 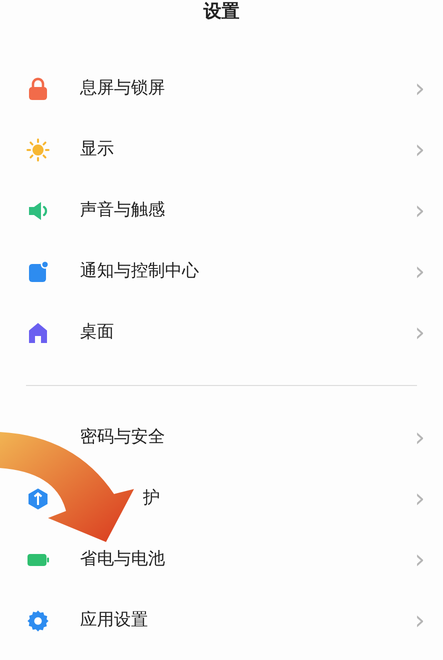 I want to click on row-label: 显示, so click(x=97, y=149).